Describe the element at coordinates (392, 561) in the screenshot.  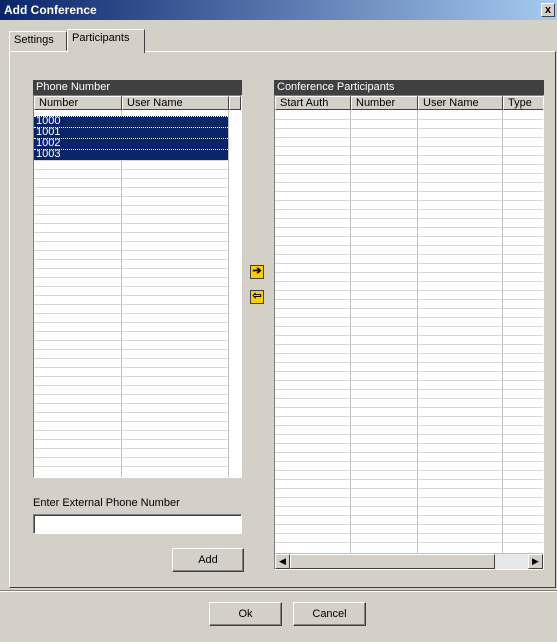
I see `scroll-thumb` at that location.